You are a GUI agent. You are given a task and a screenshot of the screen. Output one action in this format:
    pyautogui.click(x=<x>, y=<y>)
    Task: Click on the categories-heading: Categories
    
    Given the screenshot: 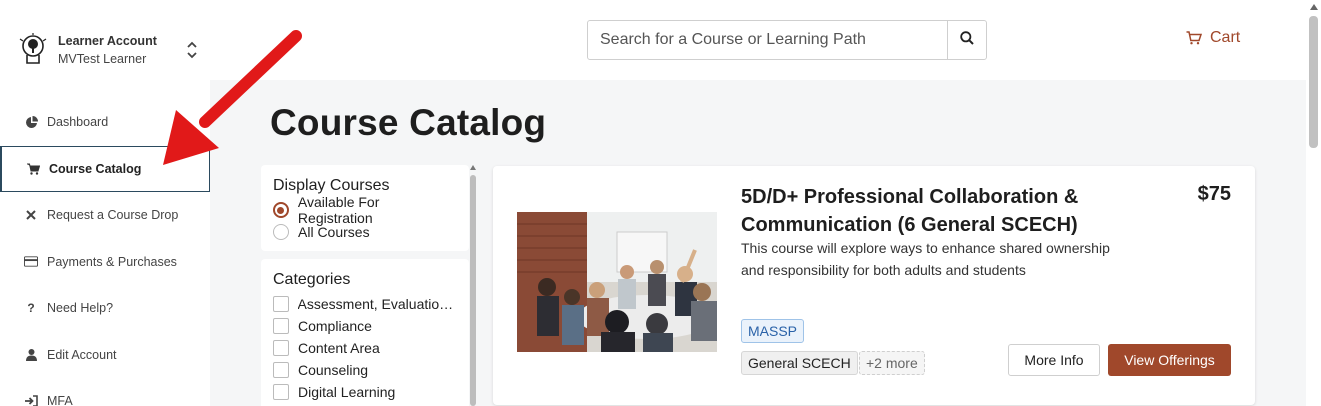 What is the action you would take?
    pyautogui.click(x=312, y=279)
    